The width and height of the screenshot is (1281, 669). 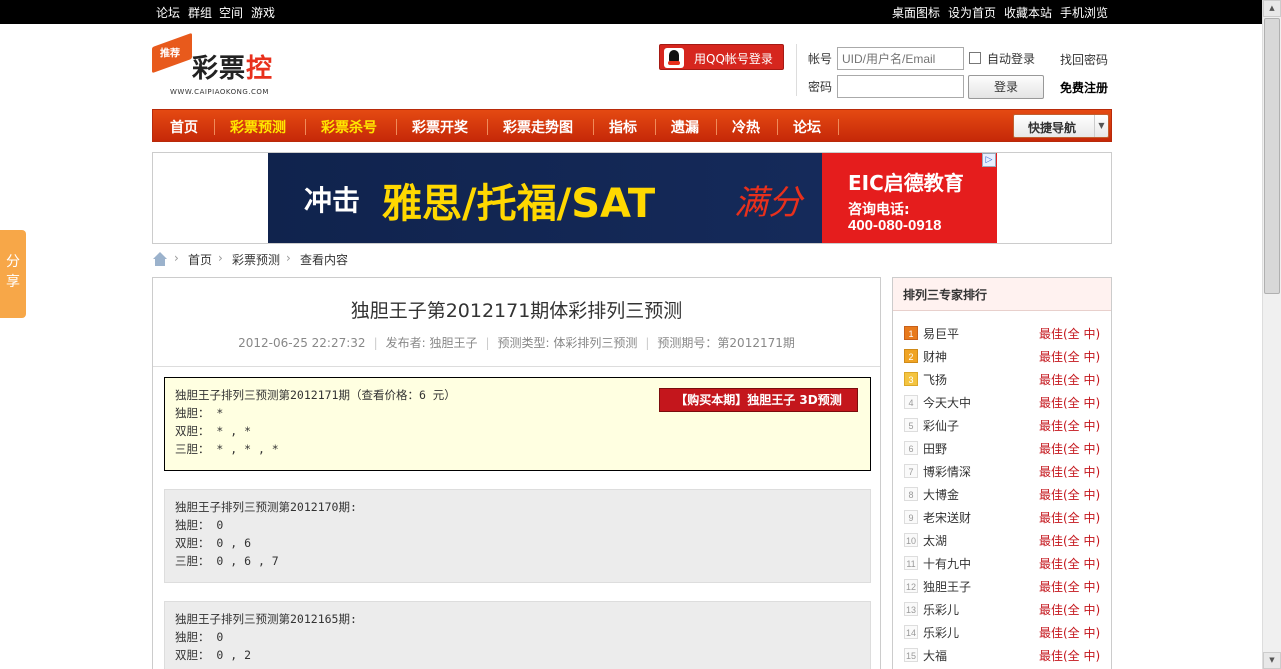 What do you see at coordinates (1002, 517) in the screenshot?
I see `expert-rank-item: 9 老宋送财 最佳(全 中)` at bounding box center [1002, 517].